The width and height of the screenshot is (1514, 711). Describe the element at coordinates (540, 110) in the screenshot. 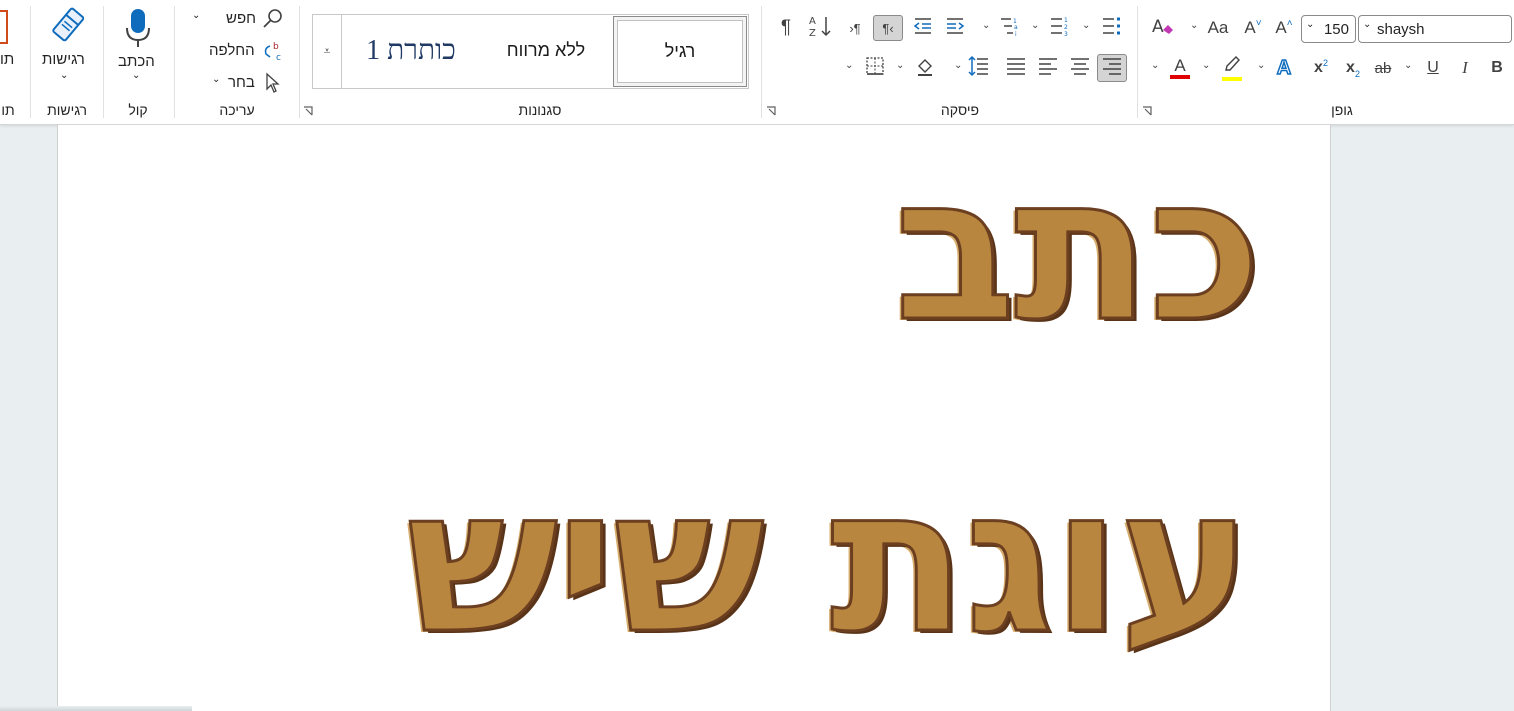

I see `group-label-styles: סגנונות` at that location.